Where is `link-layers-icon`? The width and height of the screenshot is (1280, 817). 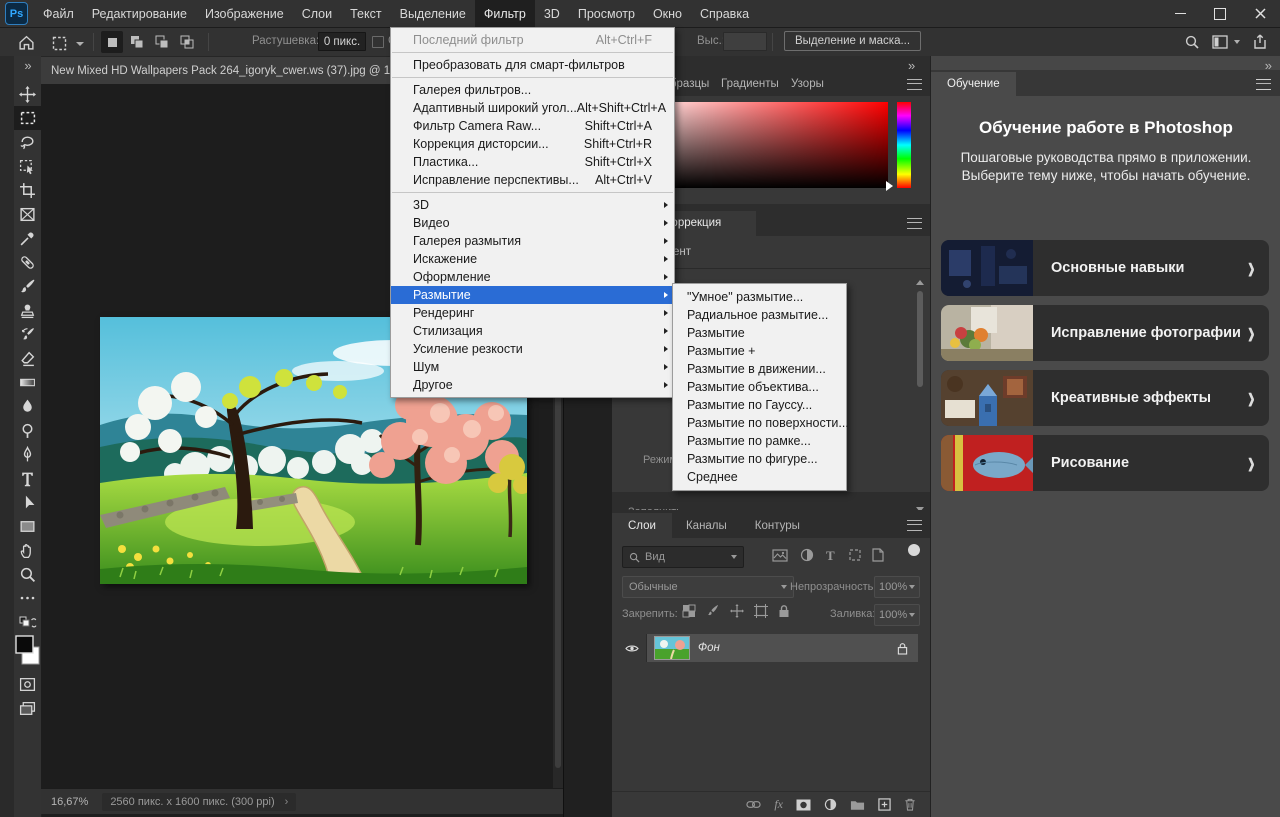
link-layers-icon is located at coordinates (753, 804).